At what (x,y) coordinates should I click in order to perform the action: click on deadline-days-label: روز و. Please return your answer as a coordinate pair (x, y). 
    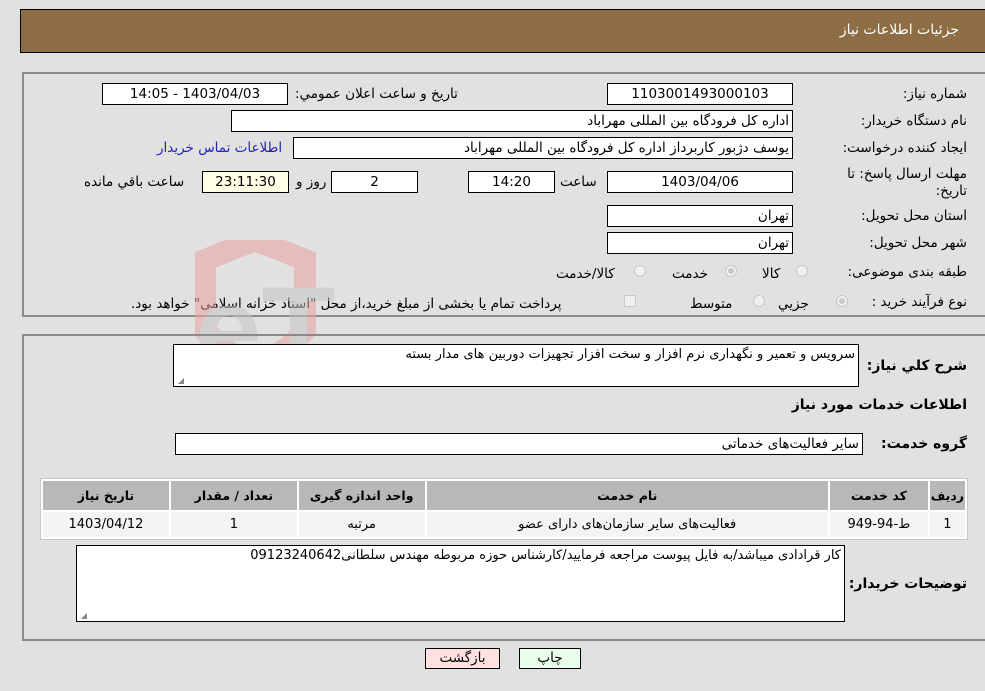
    Looking at the image, I should click on (311, 182).